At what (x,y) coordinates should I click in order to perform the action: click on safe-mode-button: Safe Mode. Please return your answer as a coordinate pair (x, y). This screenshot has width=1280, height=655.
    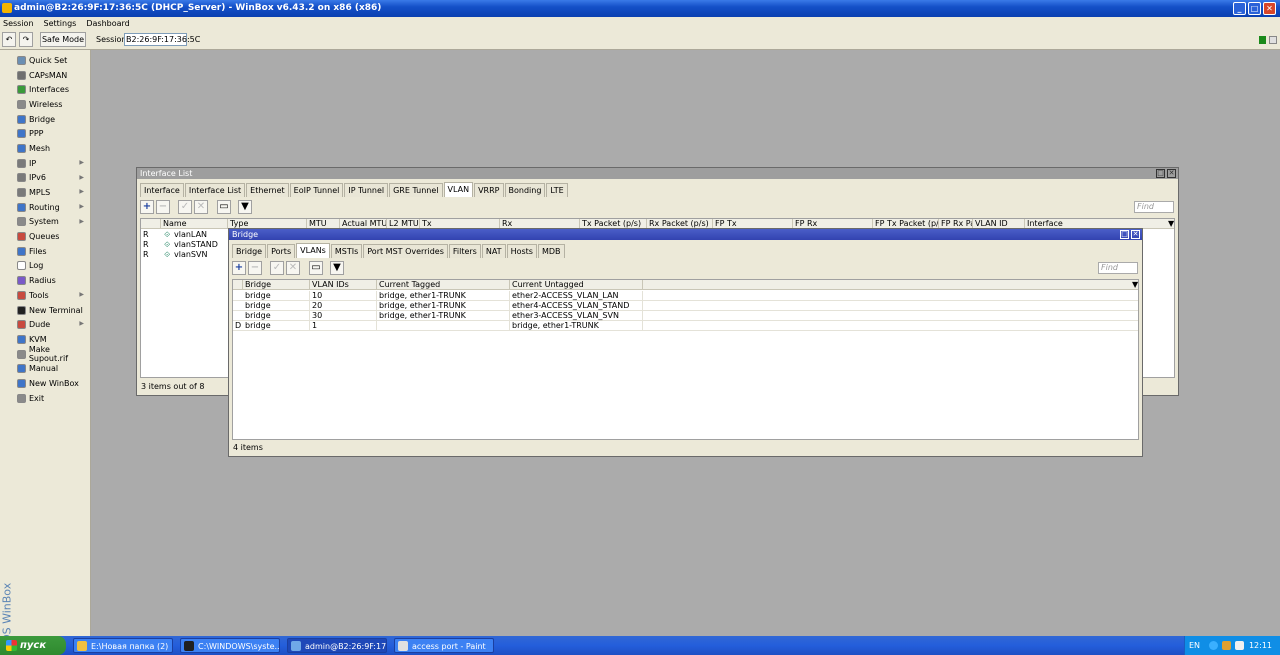
    Looking at the image, I should click on (63, 39).